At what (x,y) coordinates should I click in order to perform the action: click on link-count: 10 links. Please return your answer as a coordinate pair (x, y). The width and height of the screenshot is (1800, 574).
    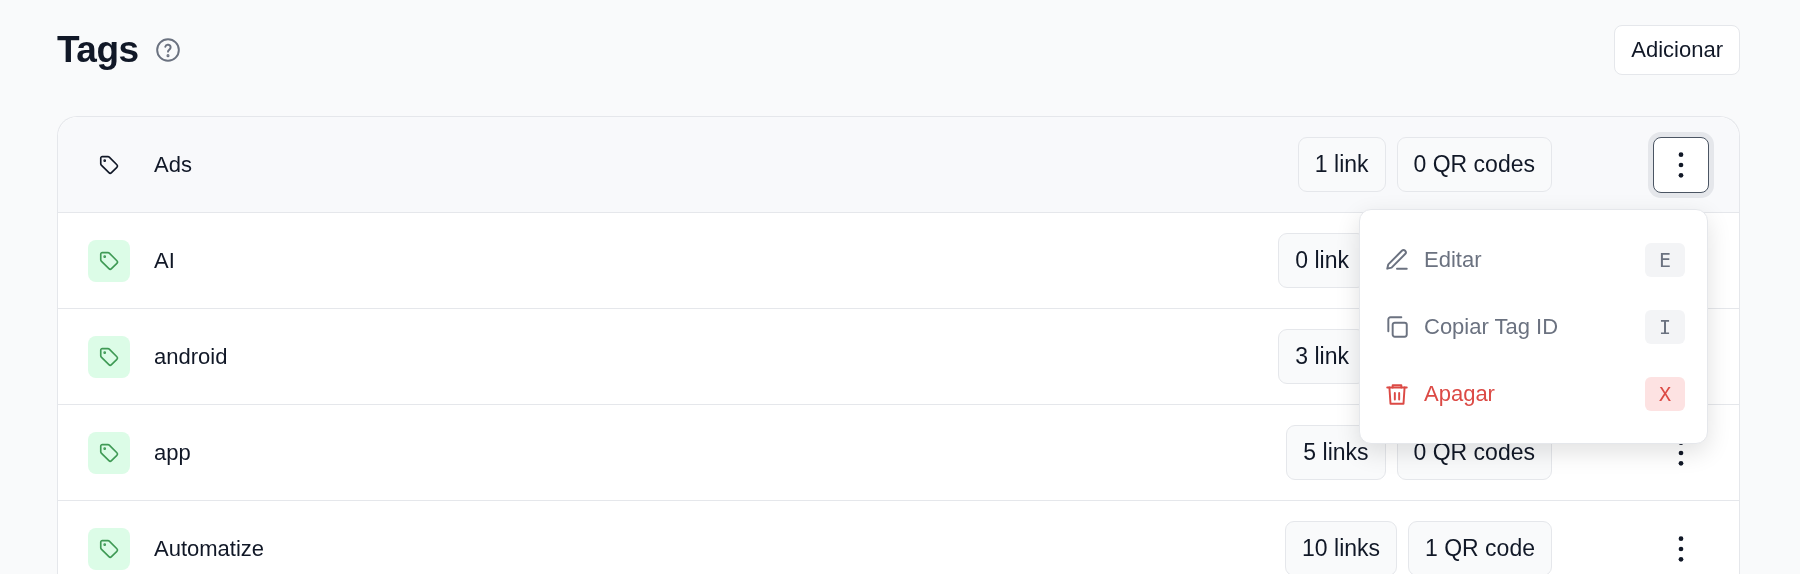
    Looking at the image, I should click on (1341, 547).